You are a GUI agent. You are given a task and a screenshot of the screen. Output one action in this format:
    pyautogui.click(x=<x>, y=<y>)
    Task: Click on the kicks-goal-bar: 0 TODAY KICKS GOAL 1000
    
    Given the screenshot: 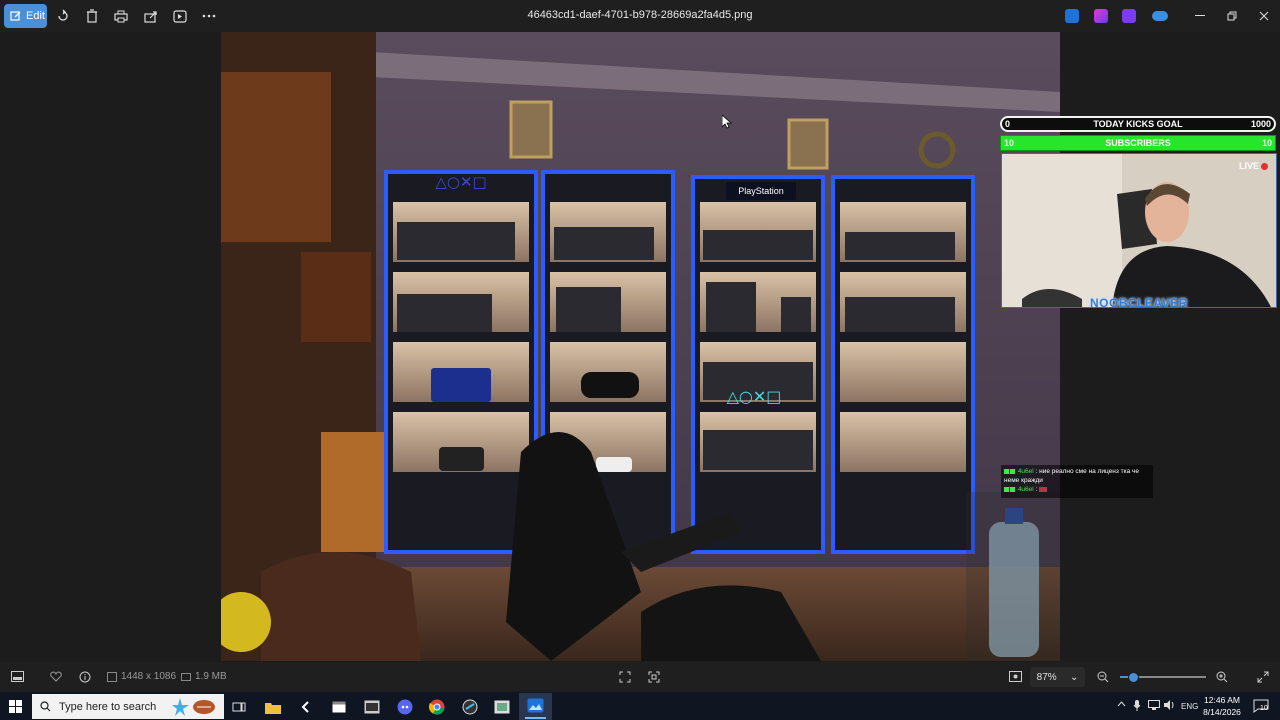 What is the action you would take?
    pyautogui.click(x=1138, y=124)
    